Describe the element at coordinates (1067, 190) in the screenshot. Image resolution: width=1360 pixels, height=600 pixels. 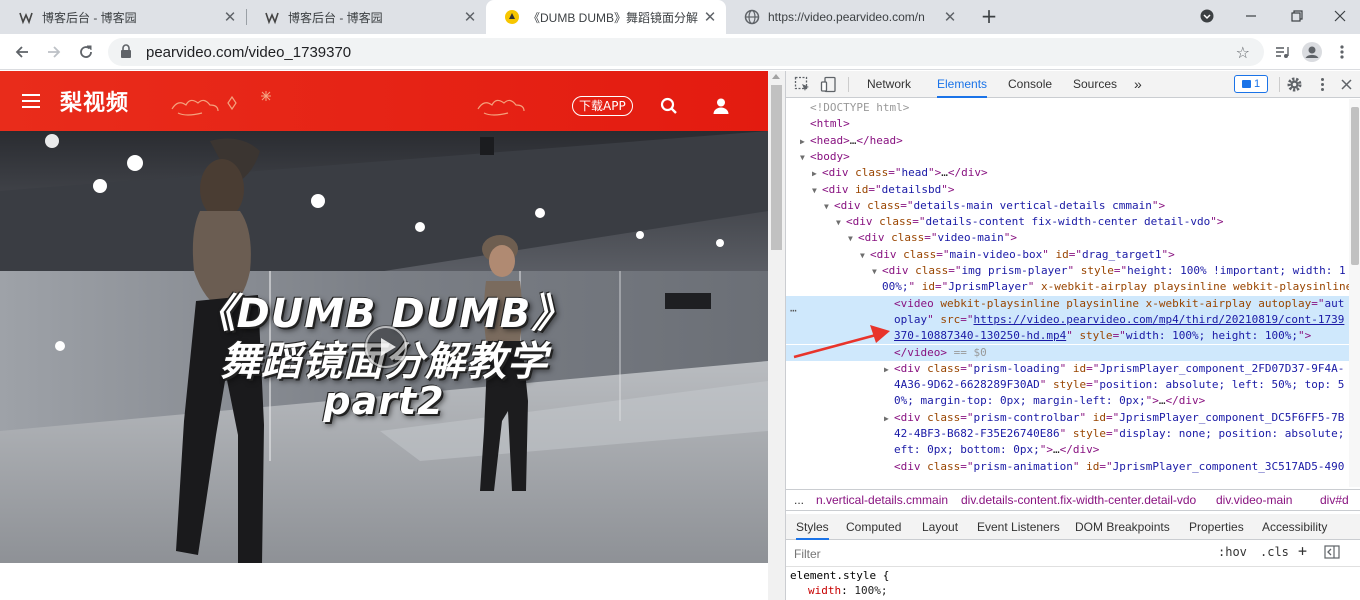
I see `dom-node-line: ▼ <div id="detailsbd">` at that location.